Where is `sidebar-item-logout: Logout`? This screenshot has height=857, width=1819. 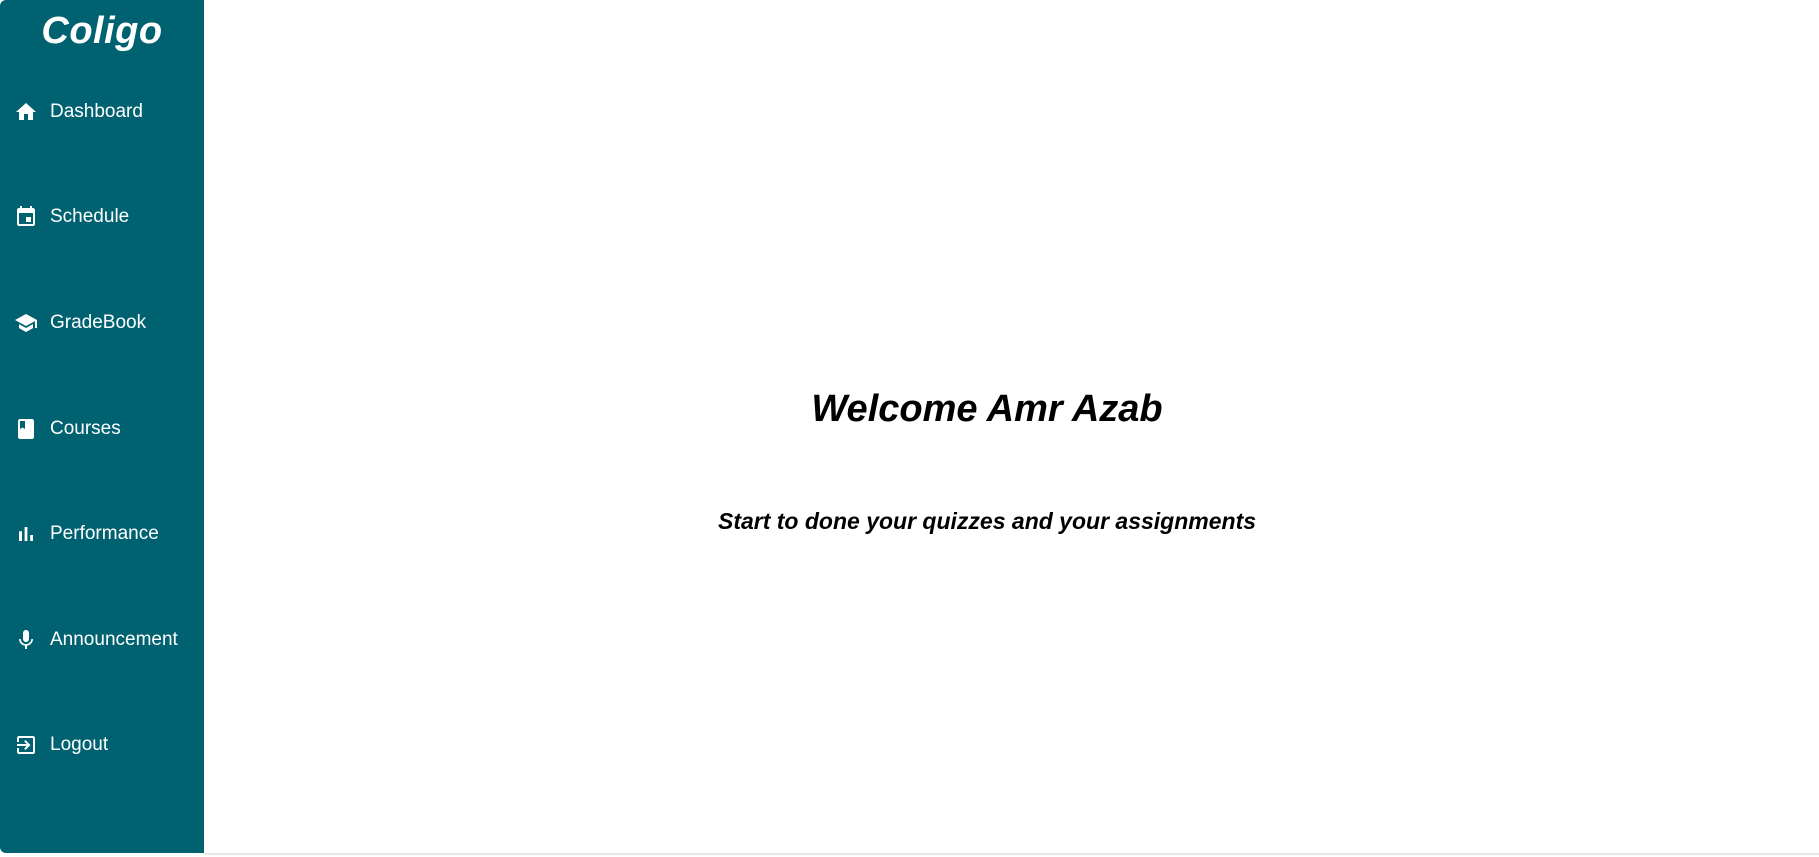 sidebar-item-logout: Logout is located at coordinates (102, 745).